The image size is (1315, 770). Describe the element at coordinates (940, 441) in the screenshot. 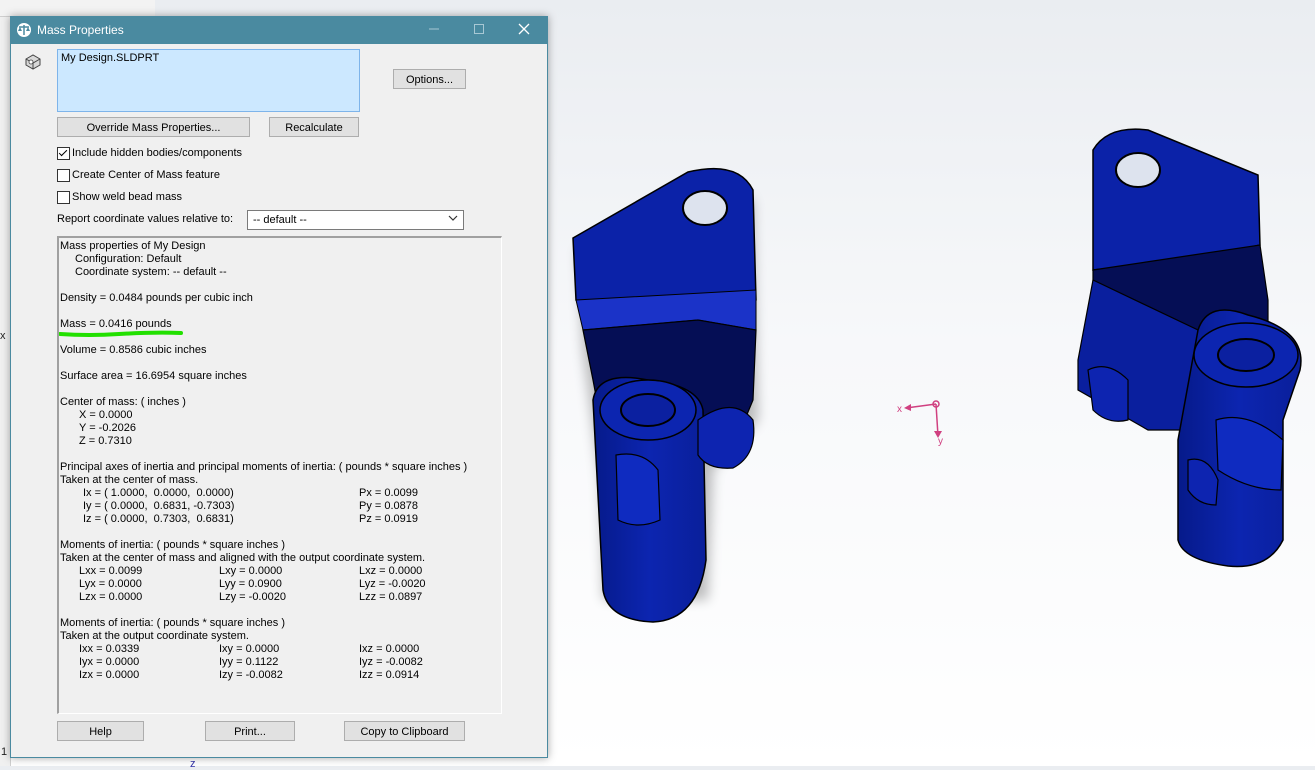

I see `triad-y-label: y` at that location.